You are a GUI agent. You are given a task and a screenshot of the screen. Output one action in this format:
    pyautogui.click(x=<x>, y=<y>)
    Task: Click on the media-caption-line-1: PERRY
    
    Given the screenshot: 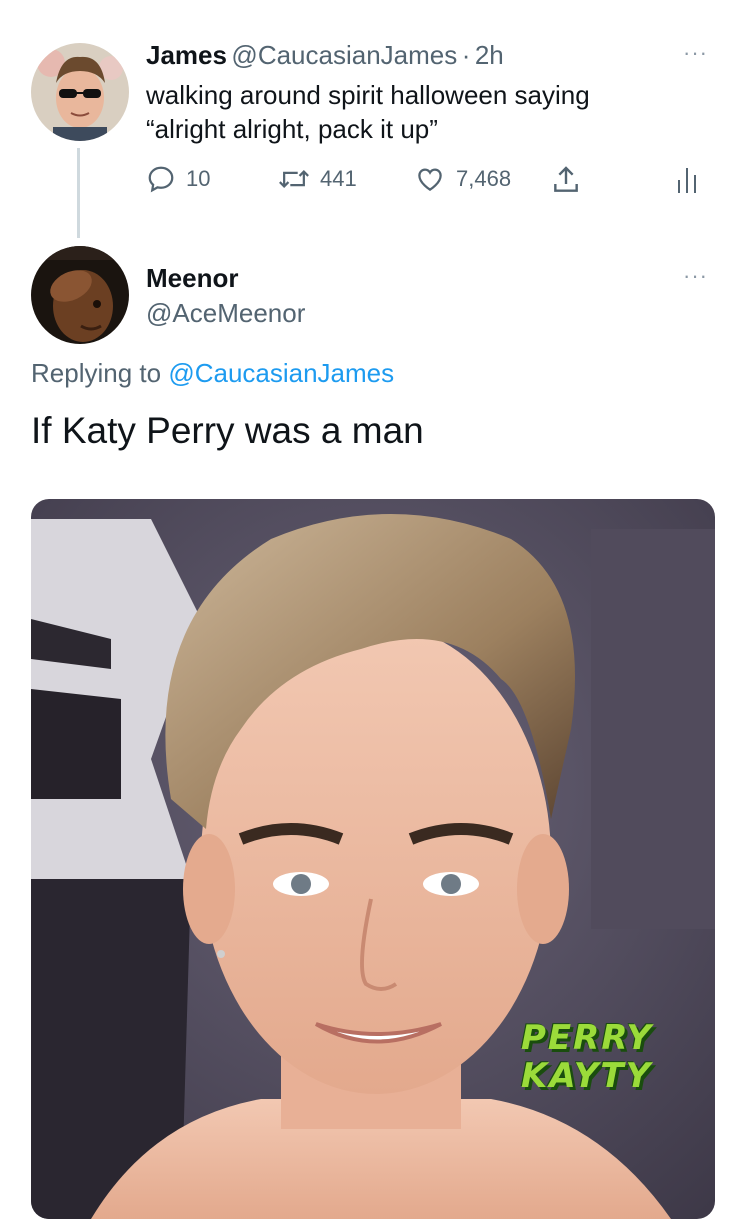 What is the action you would take?
    pyautogui.click(x=587, y=1038)
    